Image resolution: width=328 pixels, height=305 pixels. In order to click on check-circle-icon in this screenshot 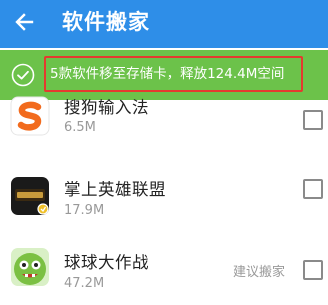, I will do `click(23, 75)`.